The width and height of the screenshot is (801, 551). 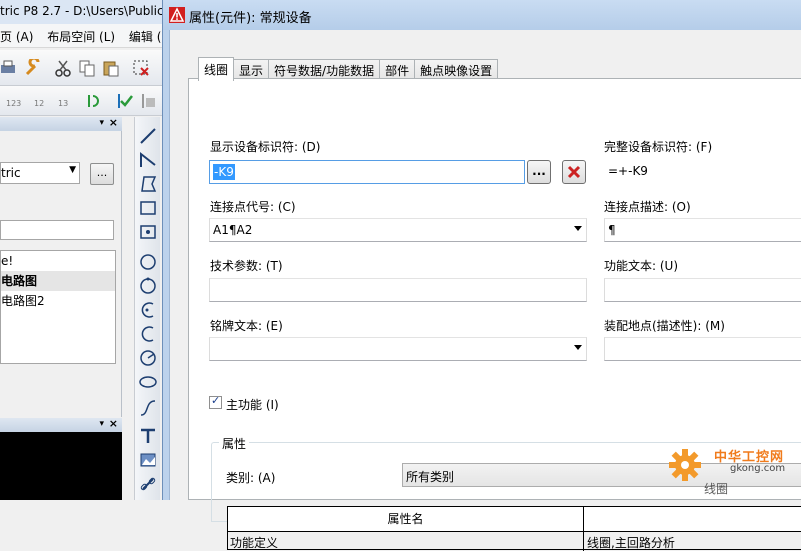 What do you see at coordinates (125, 101) in the screenshot?
I see `check-flag-icon` at bounding box center [125, 101].